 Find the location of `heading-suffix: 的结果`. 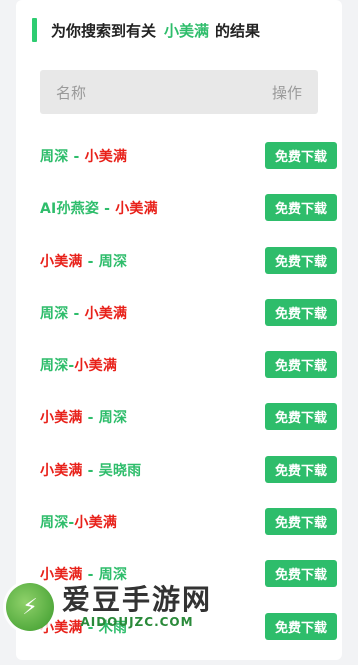

heading-suffix: 的结果 is located at coordinates (238, 30).